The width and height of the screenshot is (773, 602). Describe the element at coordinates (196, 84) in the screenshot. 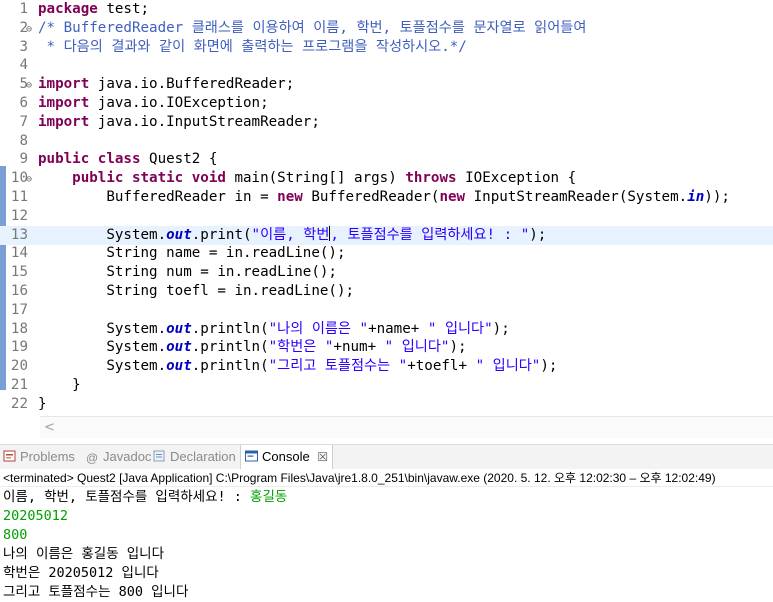

I see `code-token: java.io.BufferedReader;` at that location.